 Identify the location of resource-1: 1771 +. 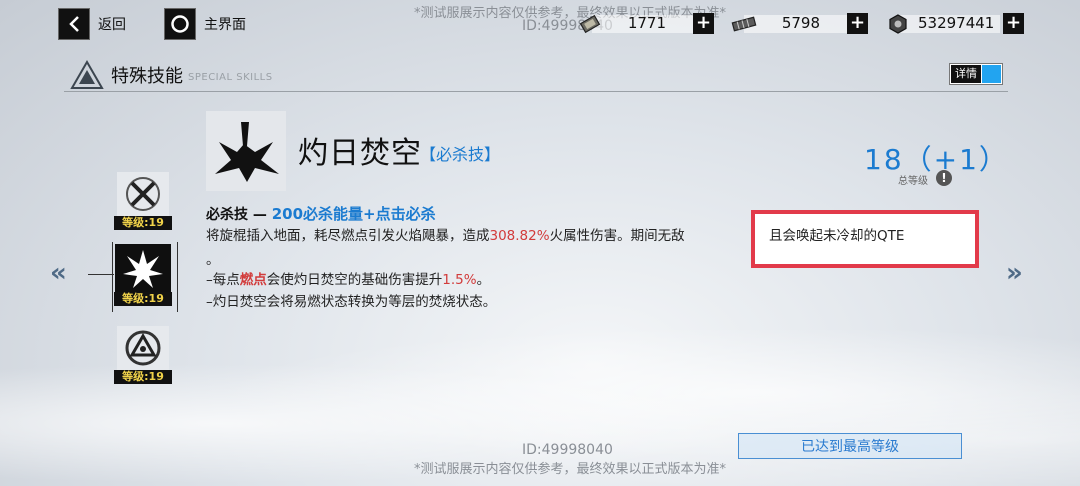
(648, 24).